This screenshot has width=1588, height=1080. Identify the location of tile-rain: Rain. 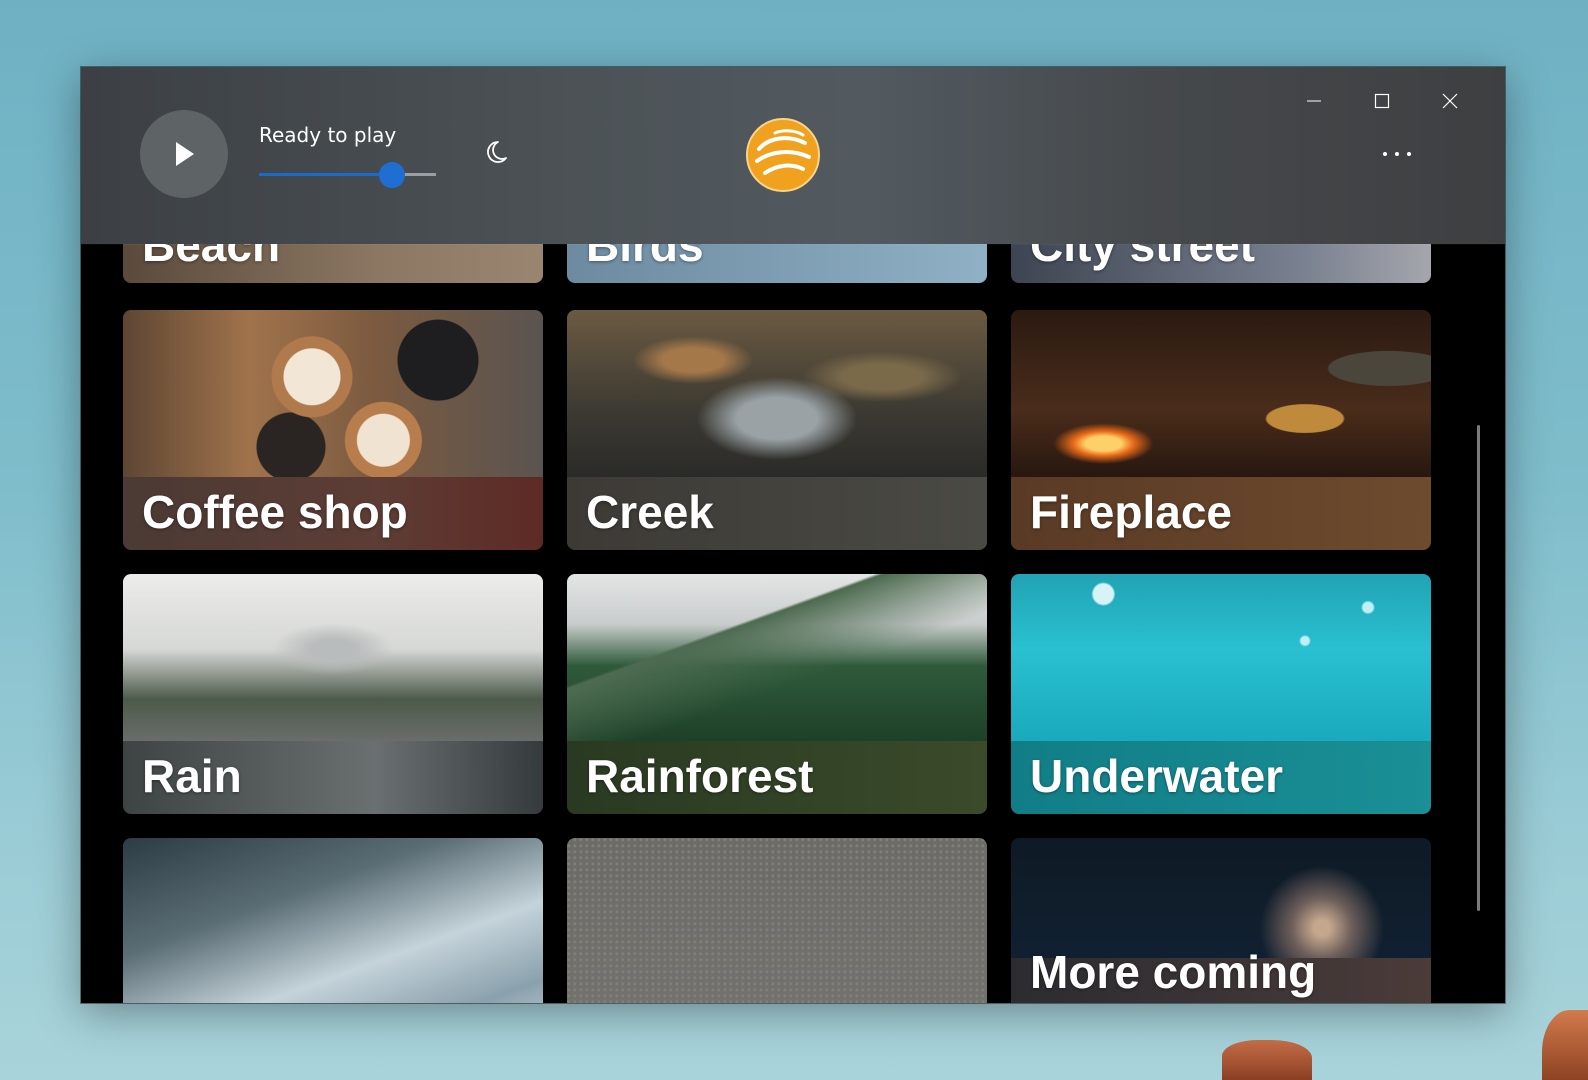
(333, 694).